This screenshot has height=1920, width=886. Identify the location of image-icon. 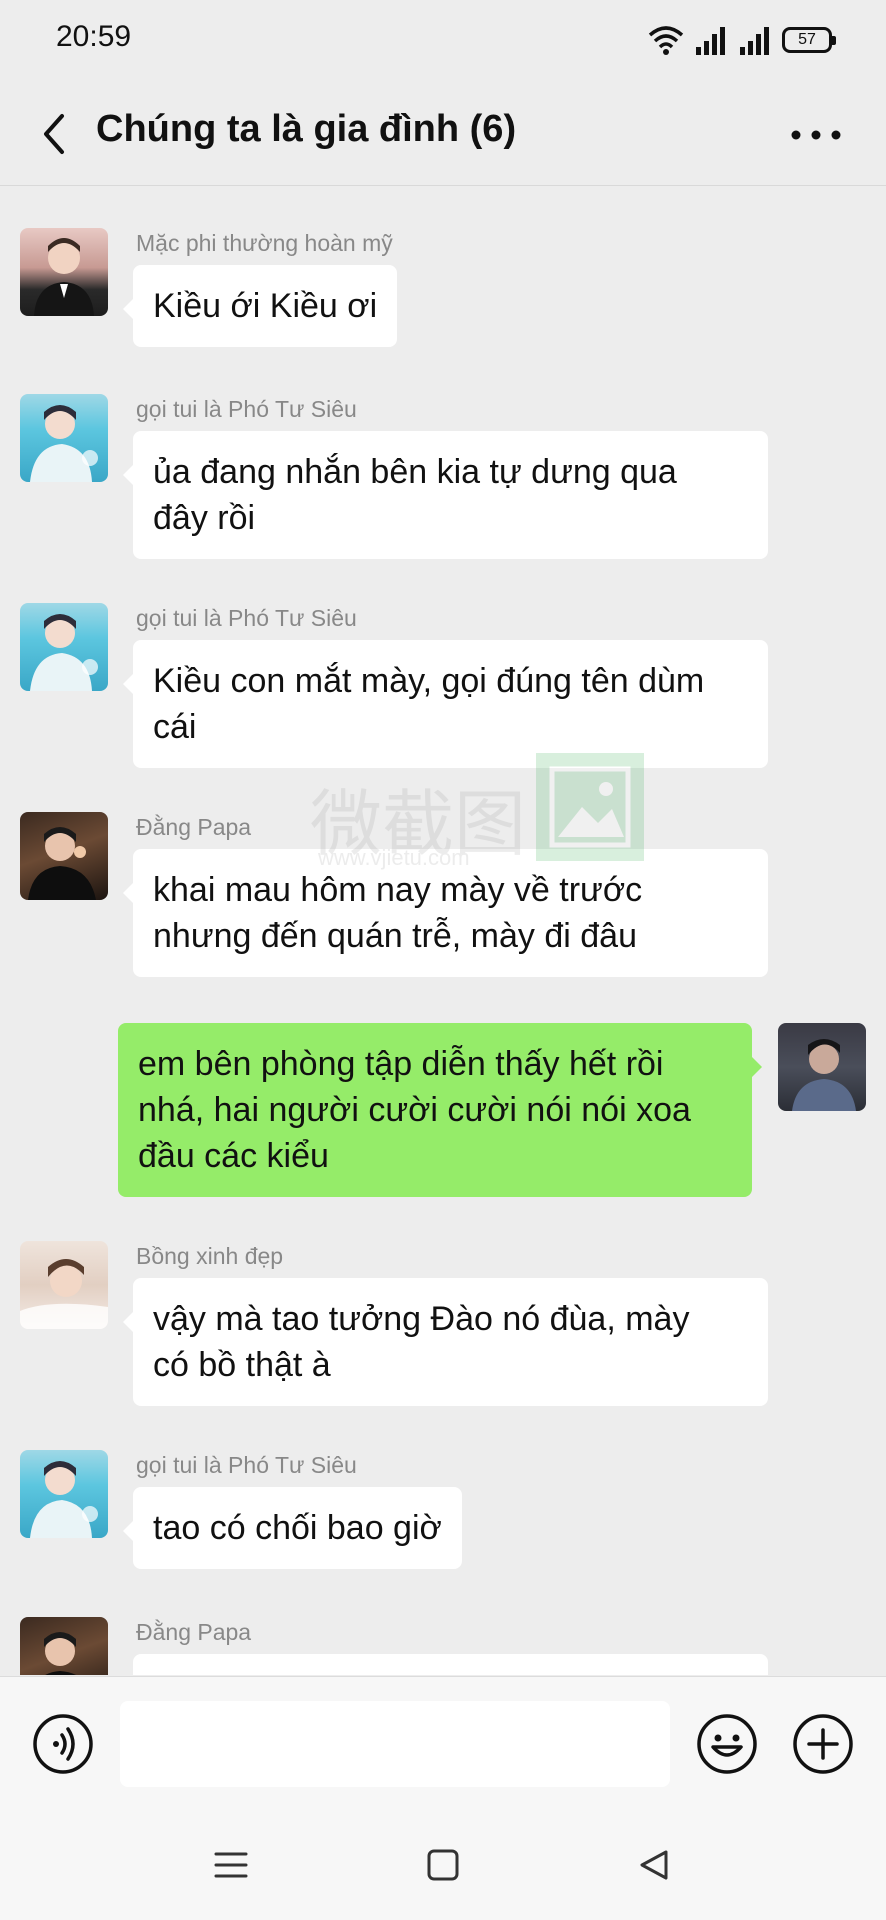
(590, 807).